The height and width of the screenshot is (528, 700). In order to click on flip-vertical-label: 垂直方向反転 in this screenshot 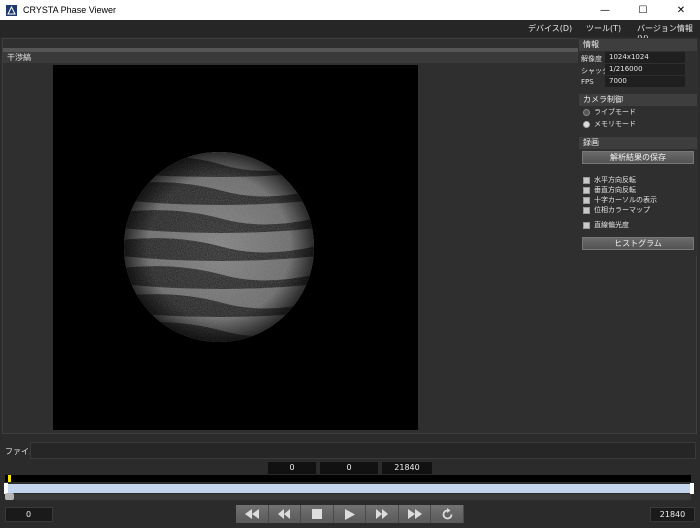, I will do `click(615, 190)`.